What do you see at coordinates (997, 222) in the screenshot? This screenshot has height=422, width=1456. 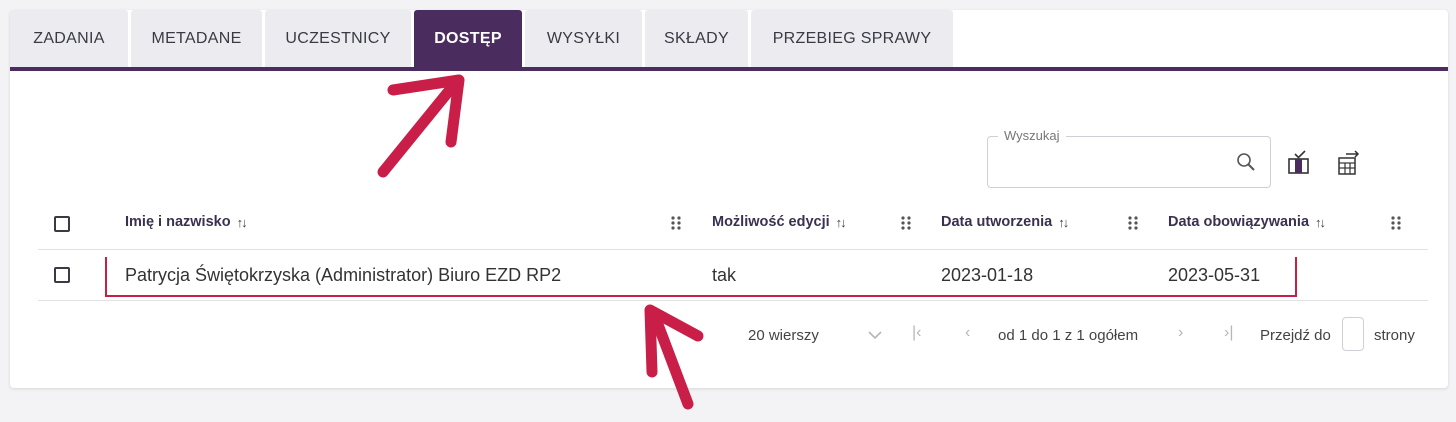 I see `column-header-created-label: Data utworzenia` at bounding box center [997, 222].